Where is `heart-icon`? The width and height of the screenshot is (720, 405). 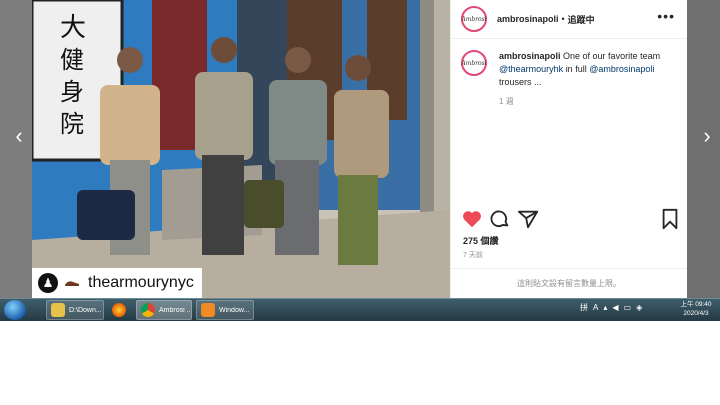
heart-icon is located at coordinates (472, 219).